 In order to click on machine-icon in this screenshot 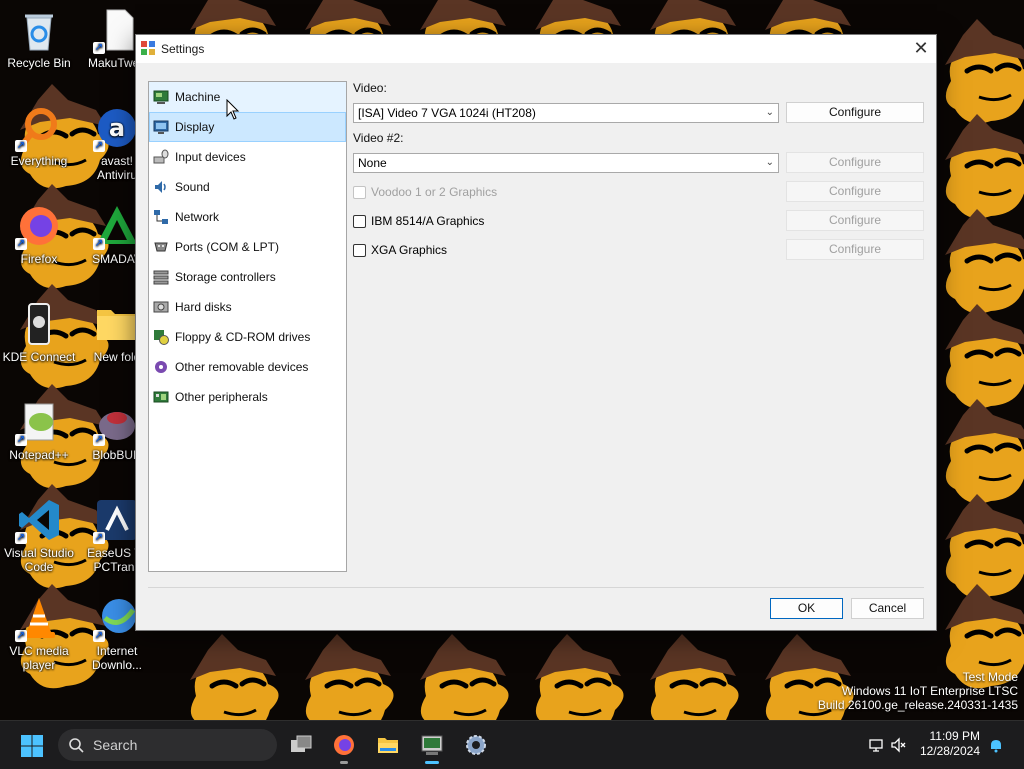, I will do `click(161, 97)`.